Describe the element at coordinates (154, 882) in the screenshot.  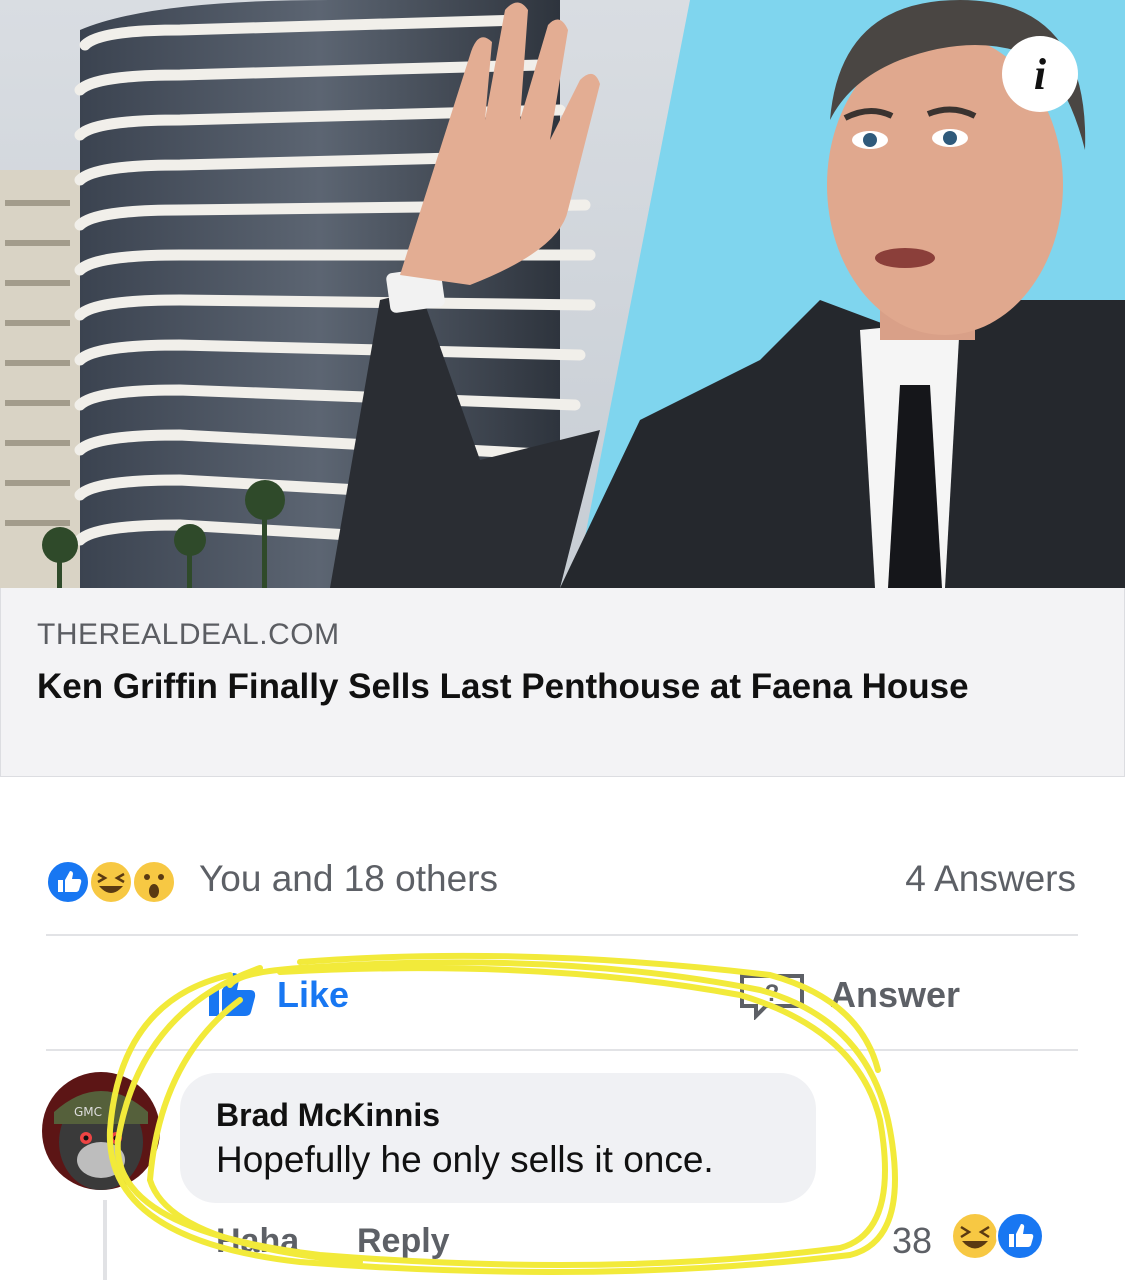
I see `wow-icon` at that location.